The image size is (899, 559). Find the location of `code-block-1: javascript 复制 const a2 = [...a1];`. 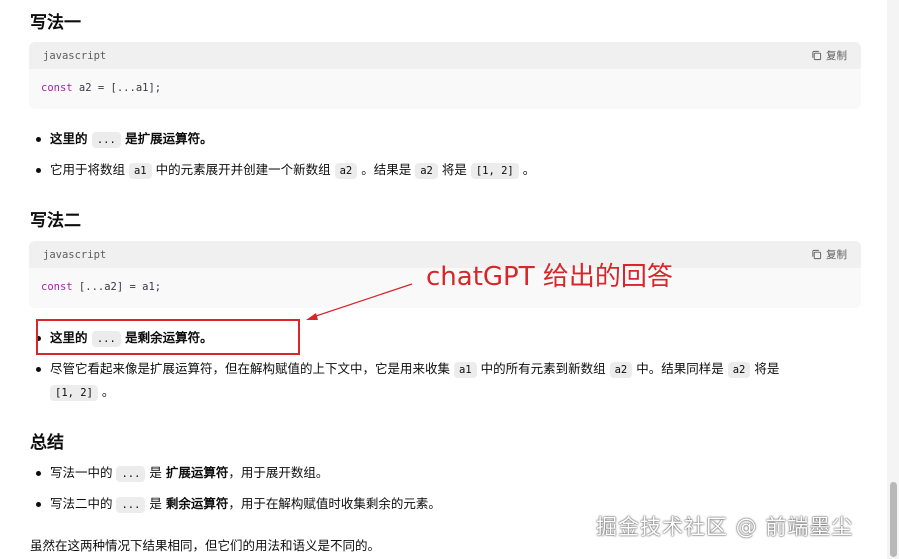

code-block-1: javascript 复制 const a2 = [...a1]; is located at coordinates (445, 75).